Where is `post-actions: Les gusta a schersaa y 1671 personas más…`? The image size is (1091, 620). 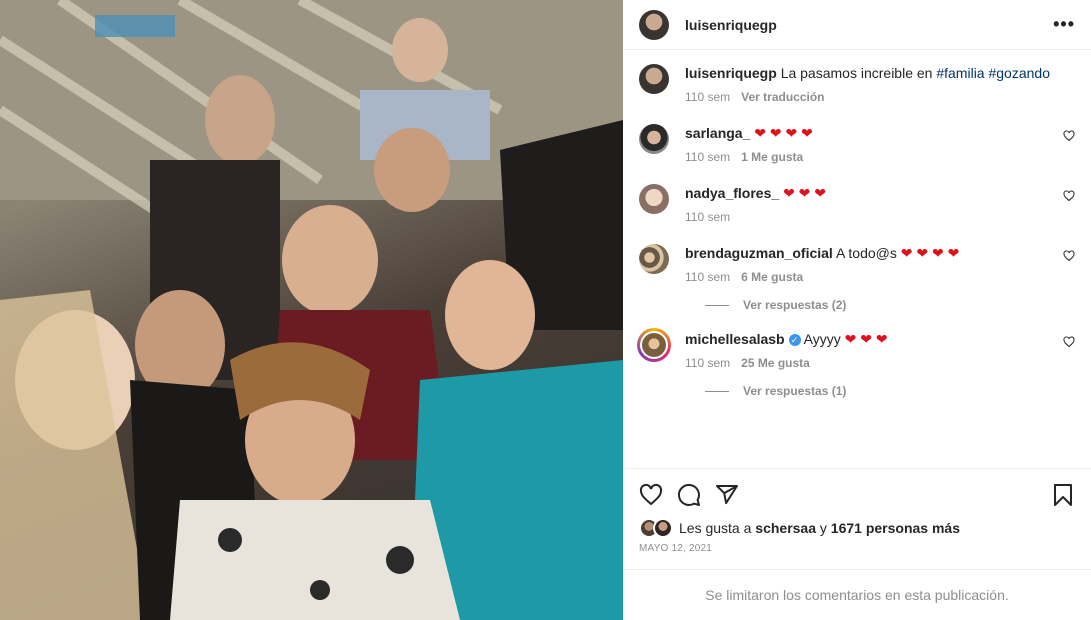 post-actions: Les gusta a schersaa y 1671 personas más… is located at coordinates (857, 511).